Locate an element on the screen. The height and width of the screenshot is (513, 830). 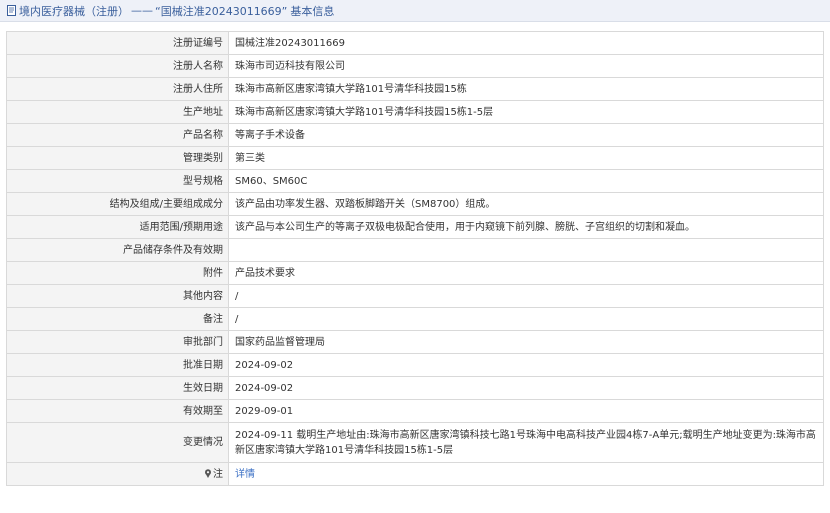
row-label: 批准日期 is located at coordinates (117, 365).